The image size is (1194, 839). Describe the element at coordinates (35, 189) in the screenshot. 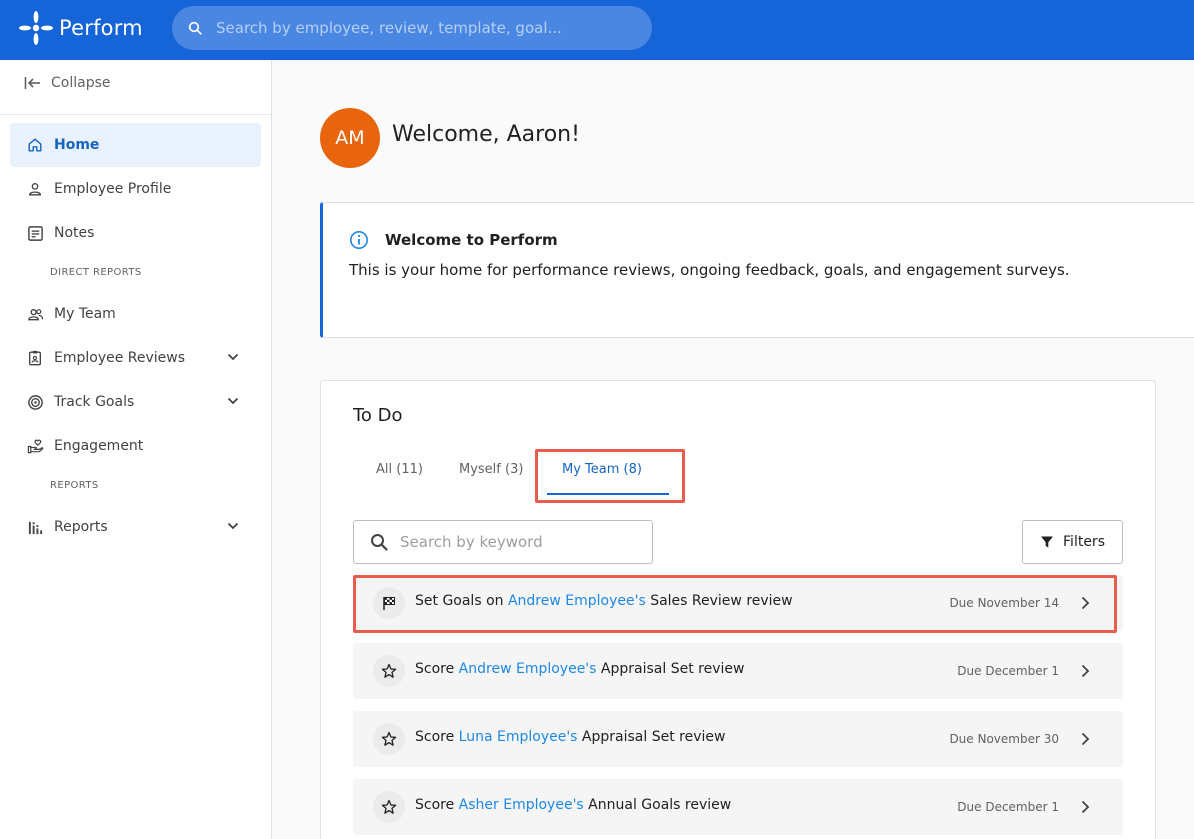

I see `person-icon` at that location.